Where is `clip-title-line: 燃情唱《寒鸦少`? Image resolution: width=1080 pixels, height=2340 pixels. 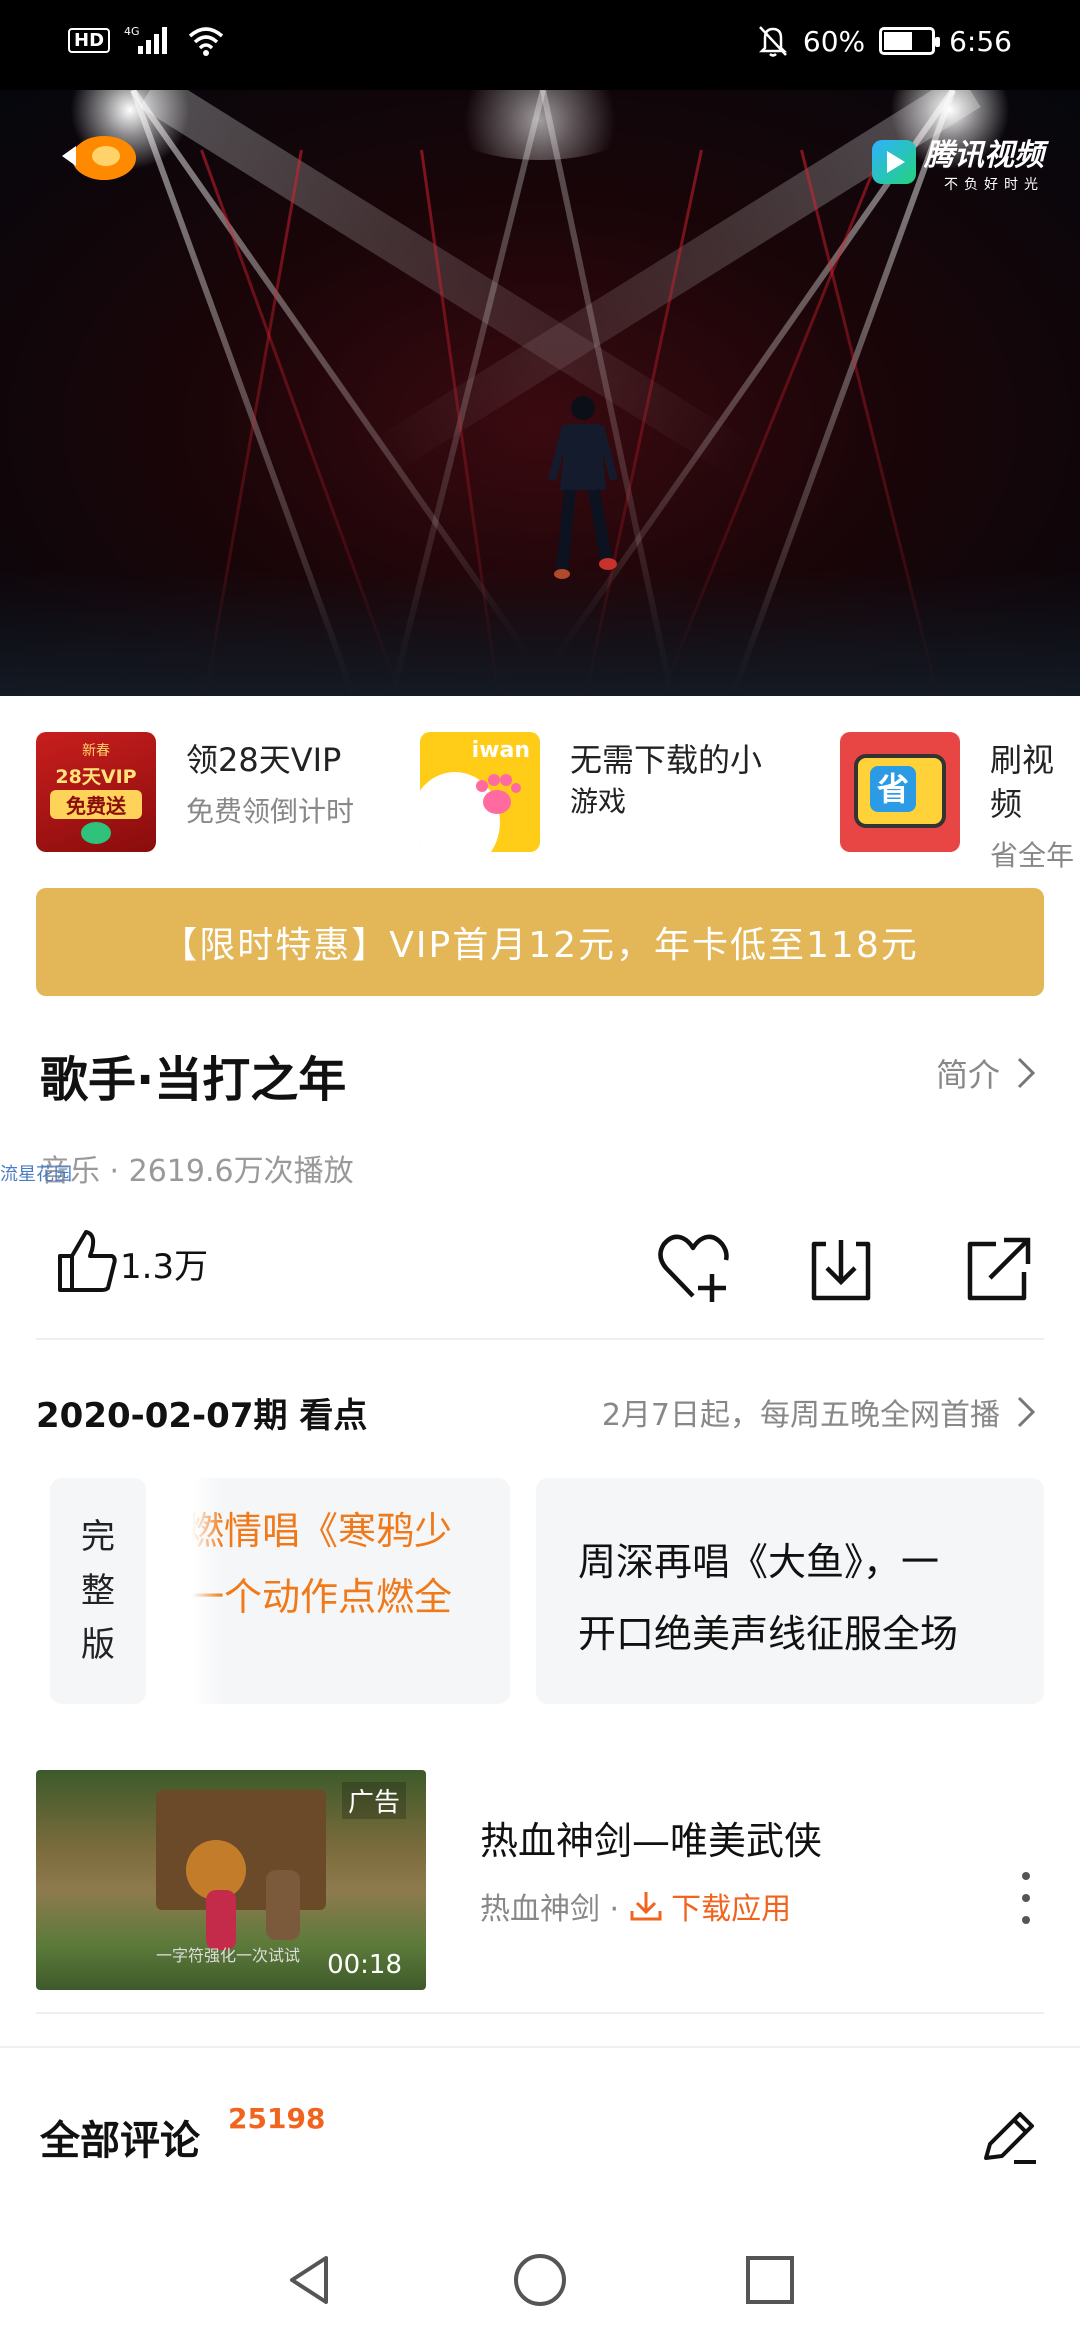 clip-title-line: 燃情唱《寒鸦少 is located at coordinates (322, 1531).